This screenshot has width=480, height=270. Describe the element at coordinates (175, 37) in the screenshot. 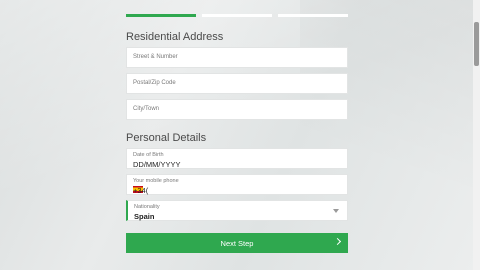

I see `residential-address-heading: Residential Address` at that location.